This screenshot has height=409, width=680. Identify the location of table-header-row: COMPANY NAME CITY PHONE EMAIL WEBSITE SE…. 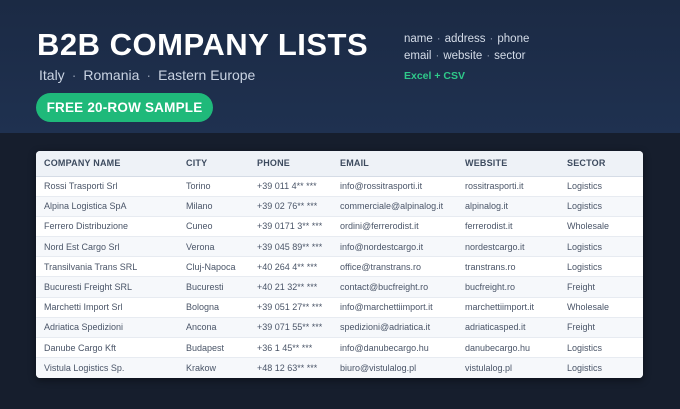
(339, 164).